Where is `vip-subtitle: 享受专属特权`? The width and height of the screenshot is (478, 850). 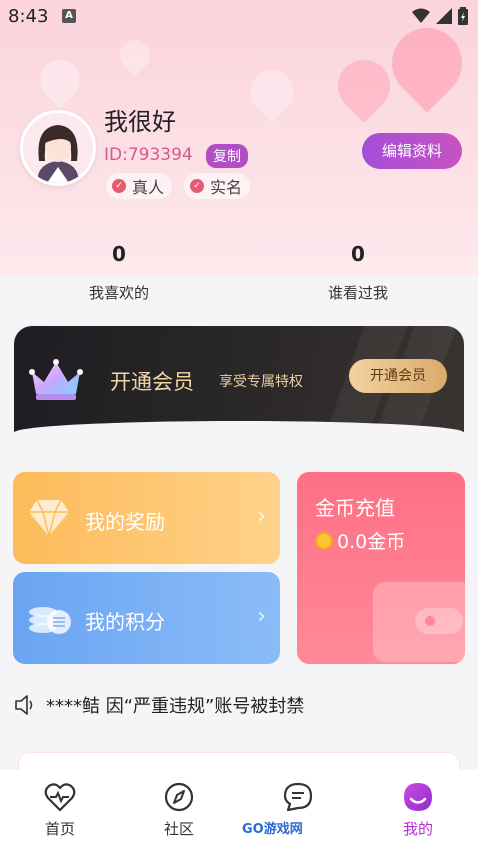
vip-subtitle: 享受专属特权 is located at coordinates (261, 382).